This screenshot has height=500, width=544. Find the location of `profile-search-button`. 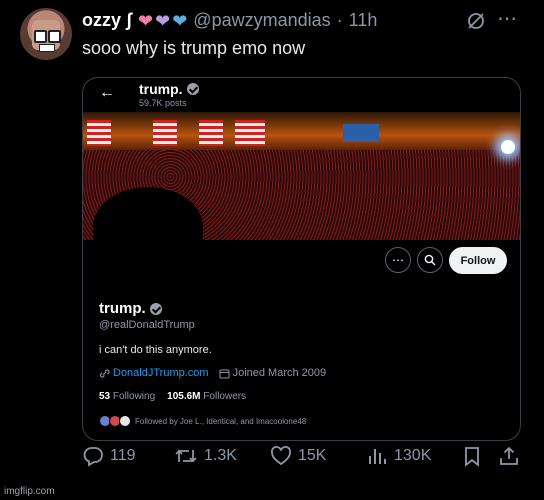

profile-search-button is located at coordinates (430, 260).